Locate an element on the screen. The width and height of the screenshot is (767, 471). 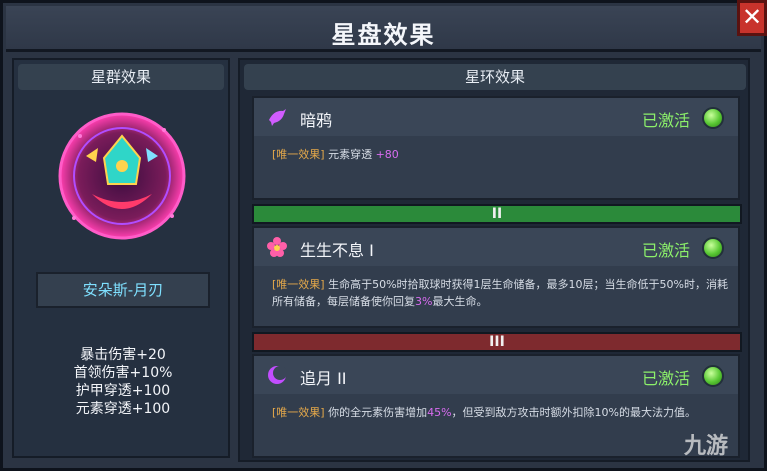
effect-text: 你的全元素伤害增加 is located at coordinates (376, 412).